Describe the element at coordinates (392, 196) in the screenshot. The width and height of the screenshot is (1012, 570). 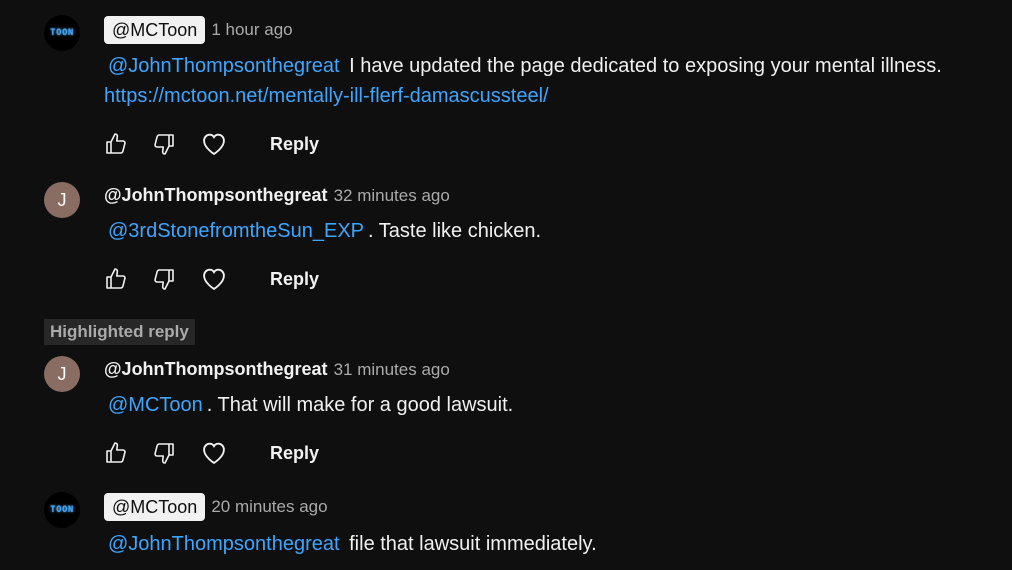
I see `timestamp: 32 minutes ago` at that location.